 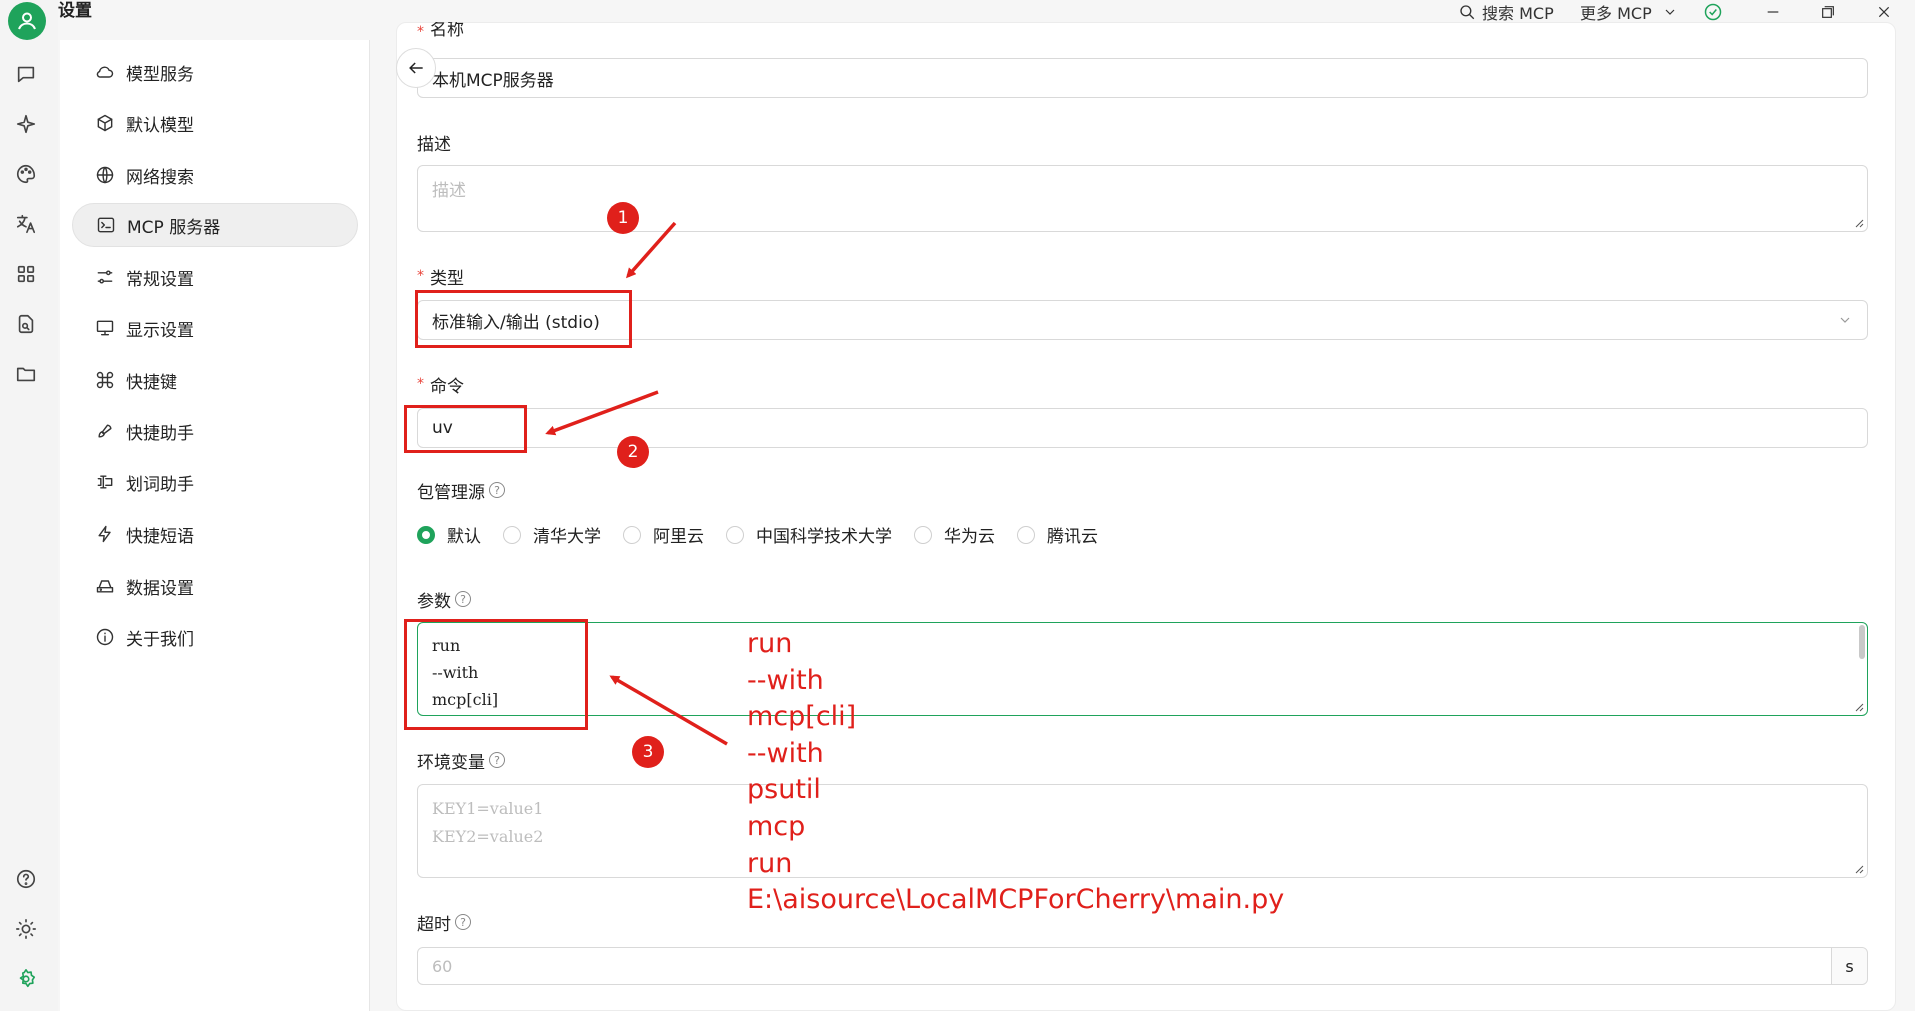 I want to click on timeout-input: 60 s, so click(x=1142, y=966).